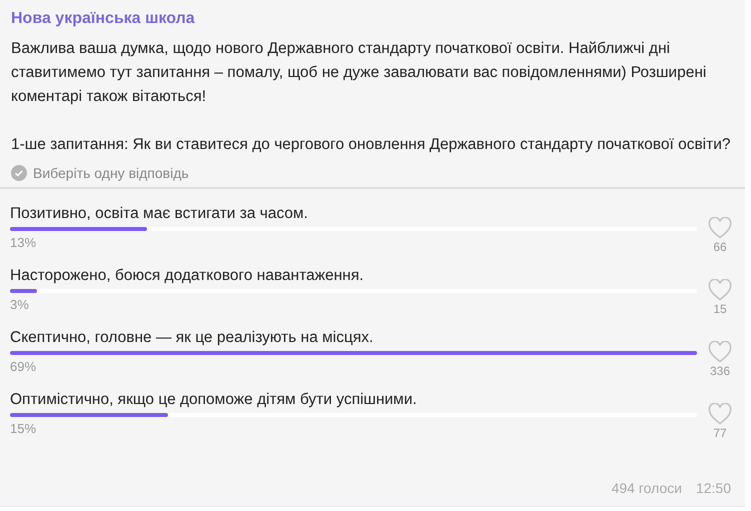 The image size is (751, 511). Describe the element at coordinates (713, 488) in the screenshot. I see `message-time: 12:50` at that location.